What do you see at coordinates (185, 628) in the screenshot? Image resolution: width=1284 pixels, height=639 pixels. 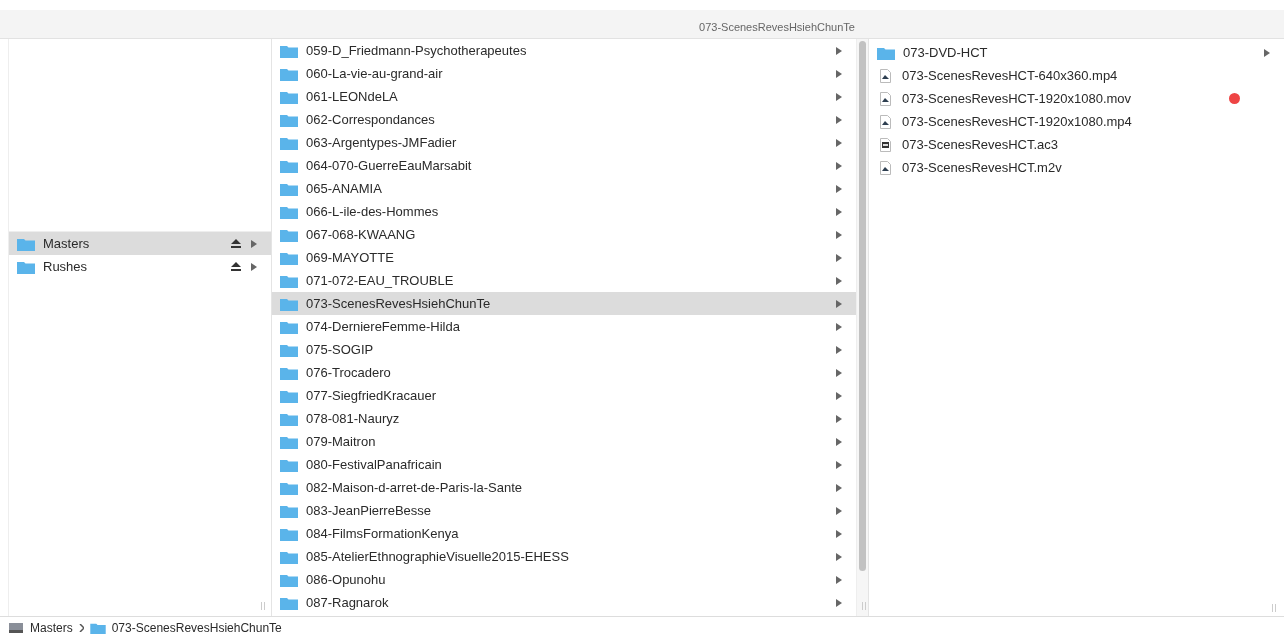 I see `path-item: 073-ScenesRevesHsiehChunTe` at bounding box center [185, 628].